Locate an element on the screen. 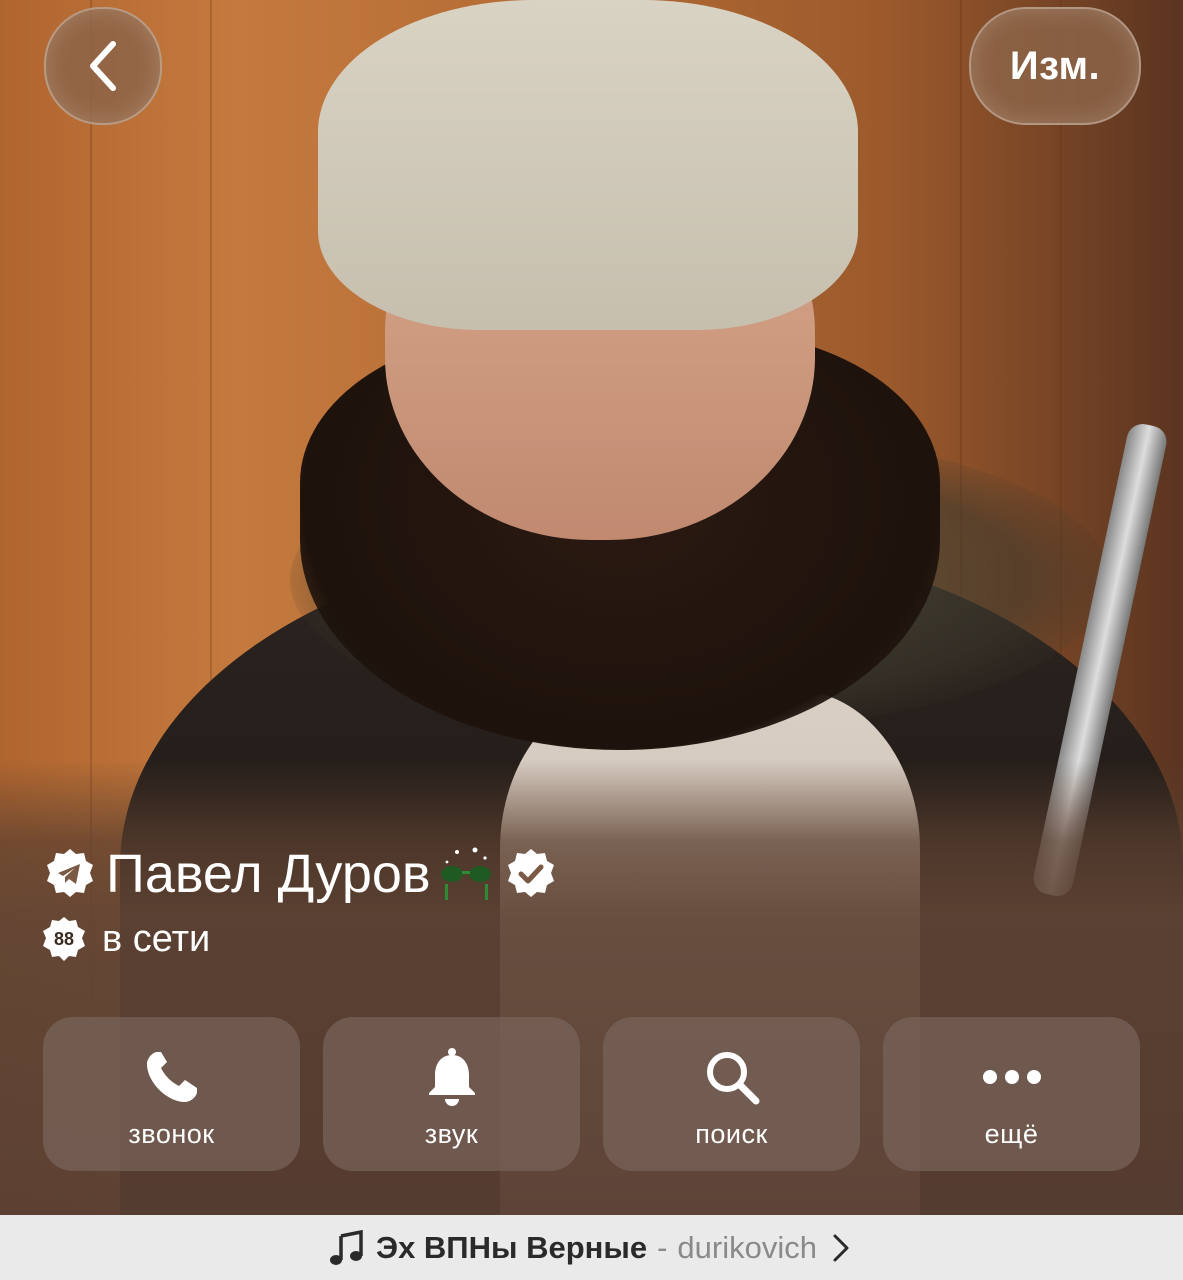  level-badge: 88 is located at coordinates (64, 939).